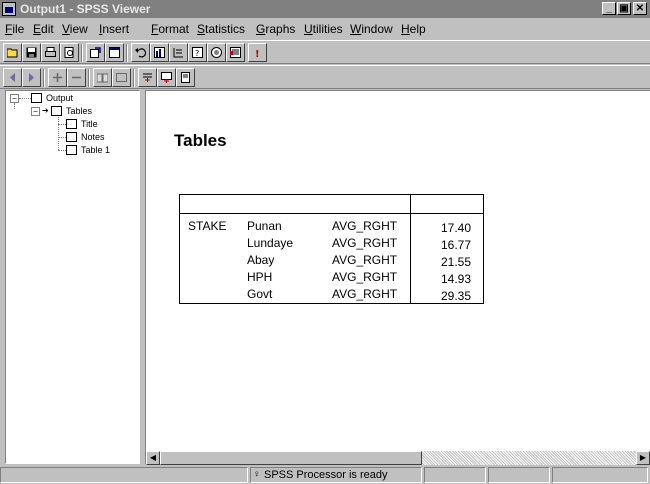  What do you see at coordinates (166, 77) in the screenshot?
I see `insert-title-icon` at bounding box center [166, 77].